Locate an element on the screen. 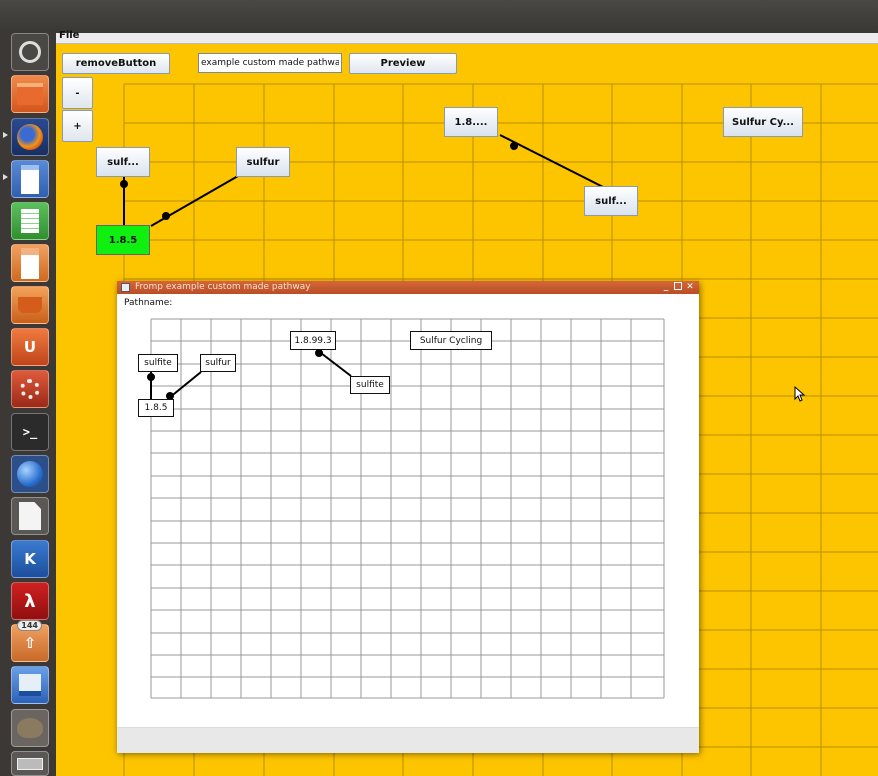 This screenshot has height=776, width=878. disk-utility-icon is located at coordinates (30, 685).